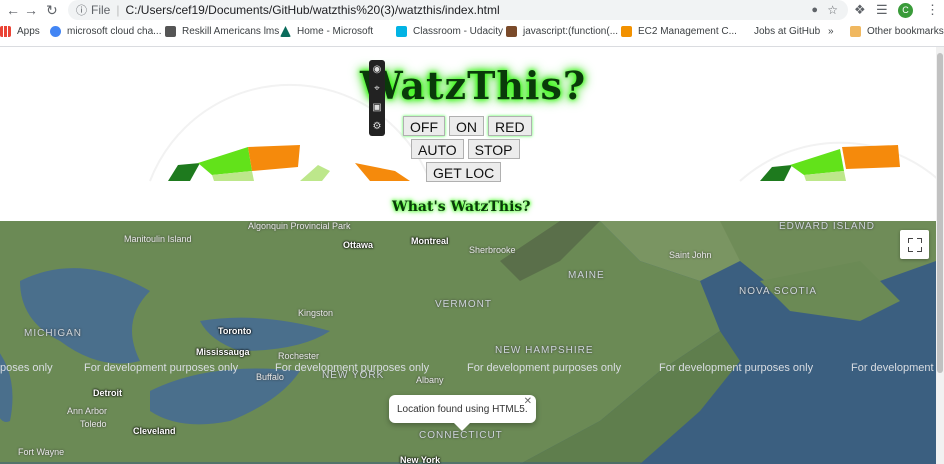 The image size is (944, 464). What do you see at coordinates (231, 31) in the screenshot?
I see `bookmark-label: Reskill Americans lms` at bounding box center [231, 31].